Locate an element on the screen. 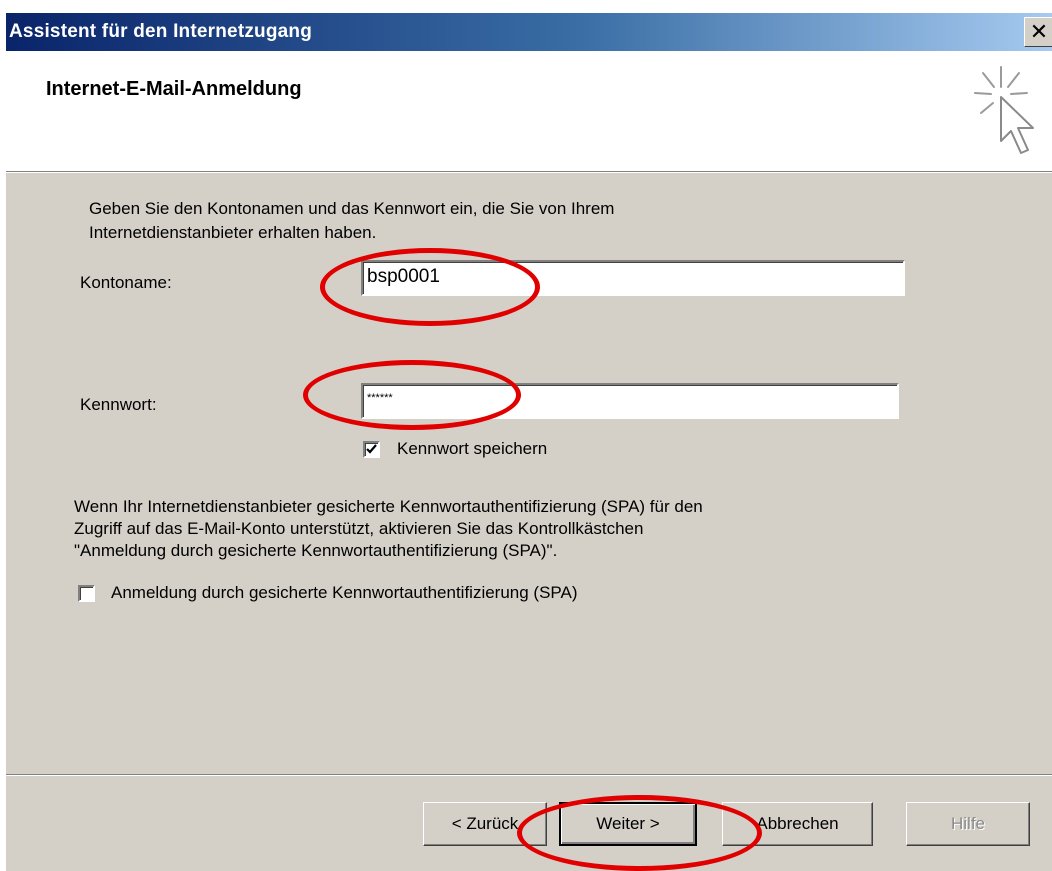  title-bar: Assistent für den Internetzugang ✕ is located at coordinates (529, 32).